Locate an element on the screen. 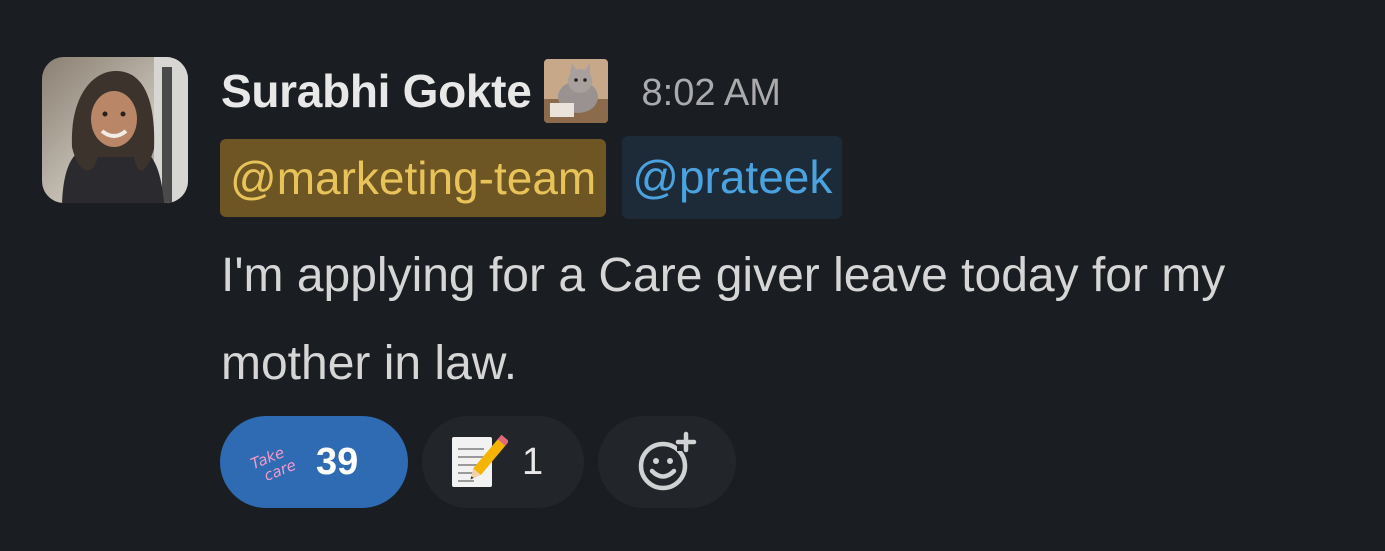 This screenshot has width=1385, height=551. timestamp: 8:02 AM is located at coordinates (711, 93).